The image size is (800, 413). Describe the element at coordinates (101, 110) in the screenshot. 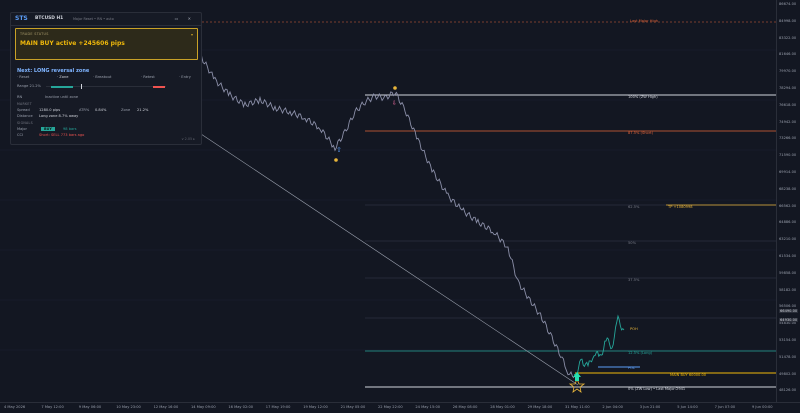

I see `atr-value: 0.84%` at that location.